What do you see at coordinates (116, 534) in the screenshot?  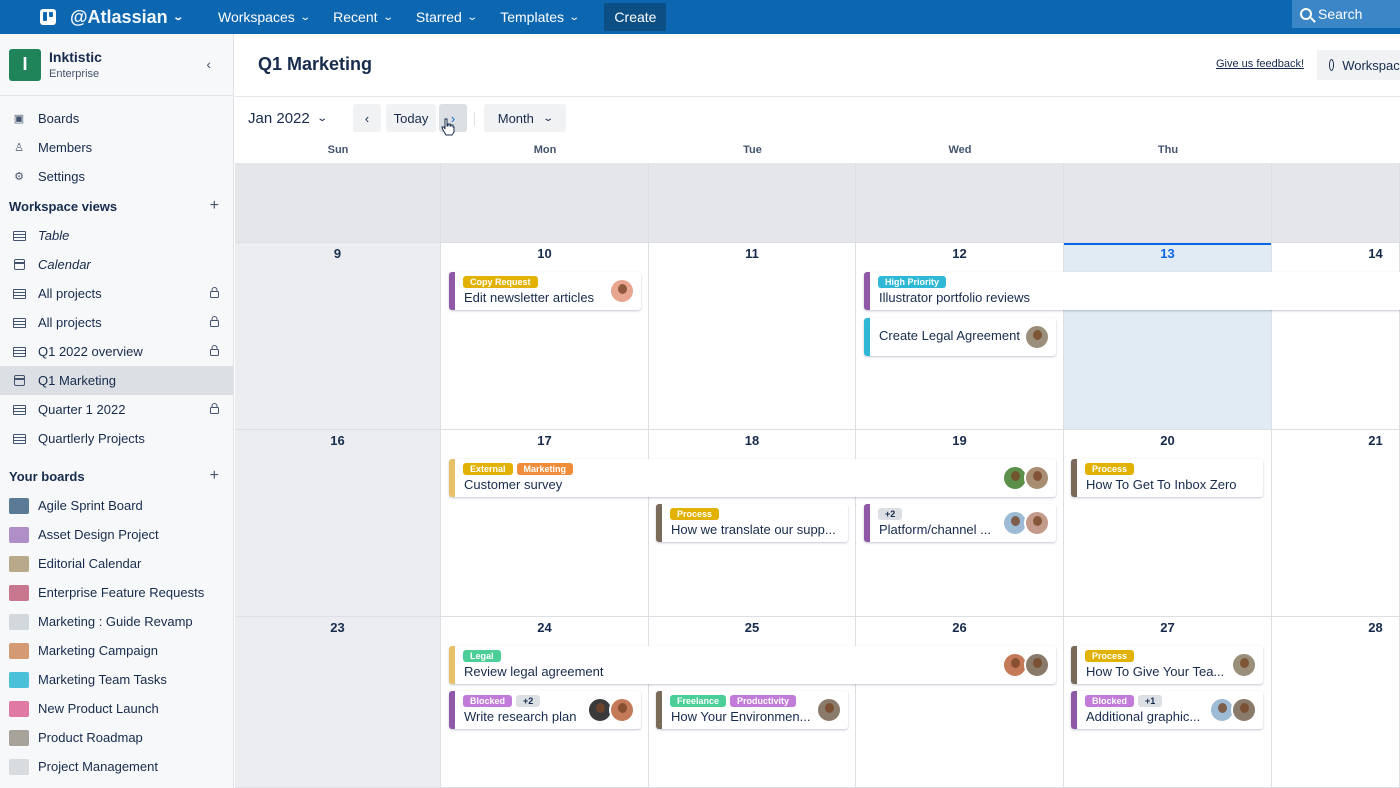 I see `sidebar-board-item: Asset Design Project` at bounding box center [116, 534].